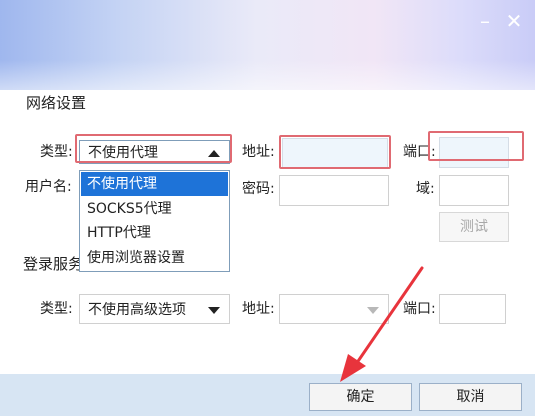 The height and width of the screenshot is (416, 535). I want to click on username-label: 用户名:, so click(48, 187).